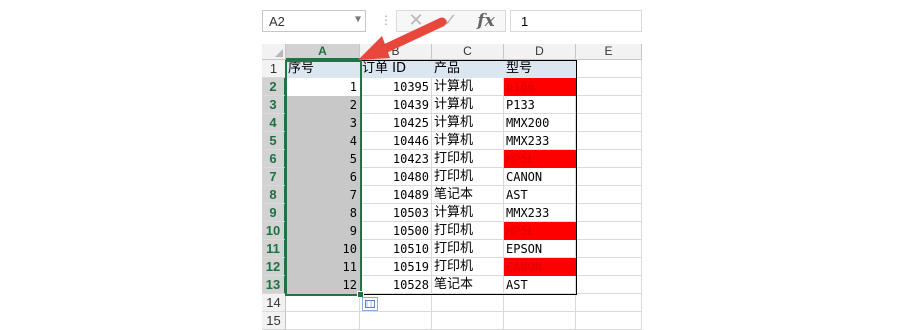 The width and height of the screenshot is (900, 330). Describe the element at coordinates (323, 159) in the screenshot. I see `cell-seq: 5` at that location.